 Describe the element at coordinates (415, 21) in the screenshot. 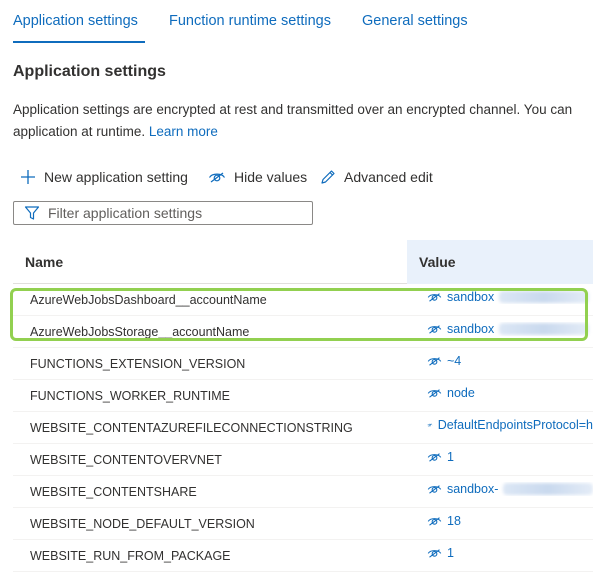

I see `tab-general-settings: General settings` at that location.